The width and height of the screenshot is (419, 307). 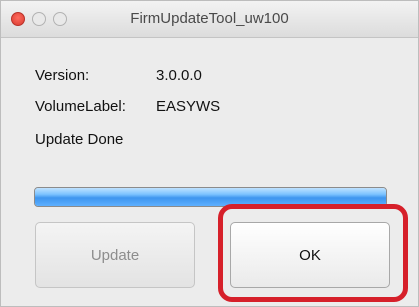 What do you see at coordinates (79, 139) in the screenshot?
I see `status-text: Update Done` at bounding box center [79, 139].